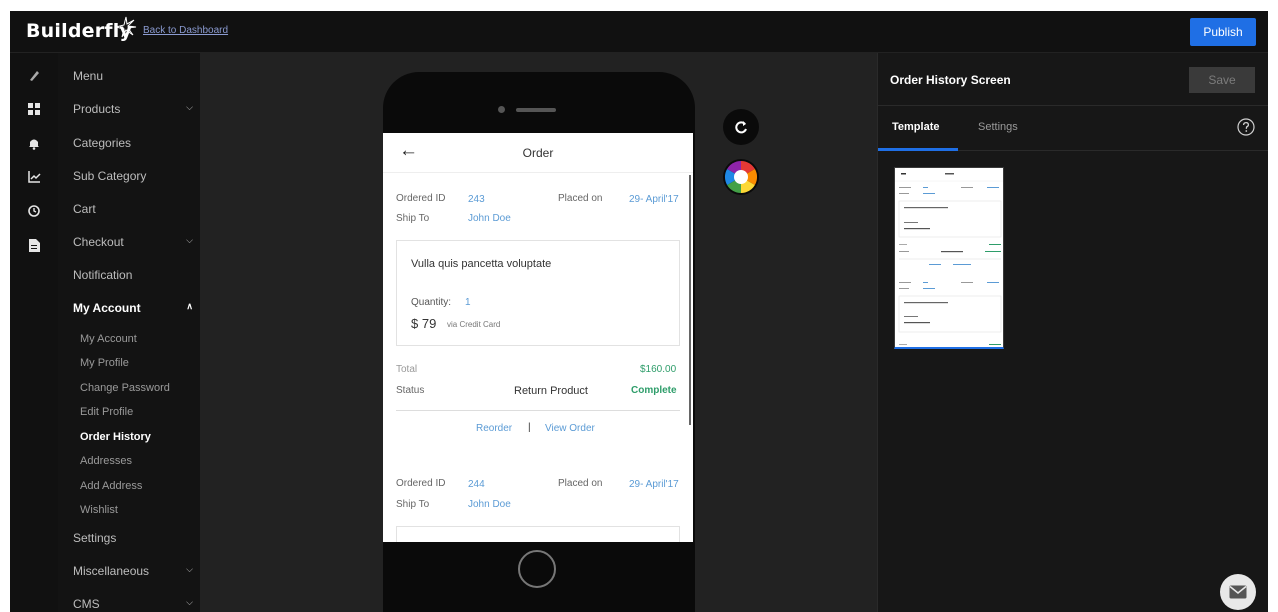  What do you see at coordinates (34, 143) in the screenshot?
I see `bell-icon` at bounding box center [34, 143].